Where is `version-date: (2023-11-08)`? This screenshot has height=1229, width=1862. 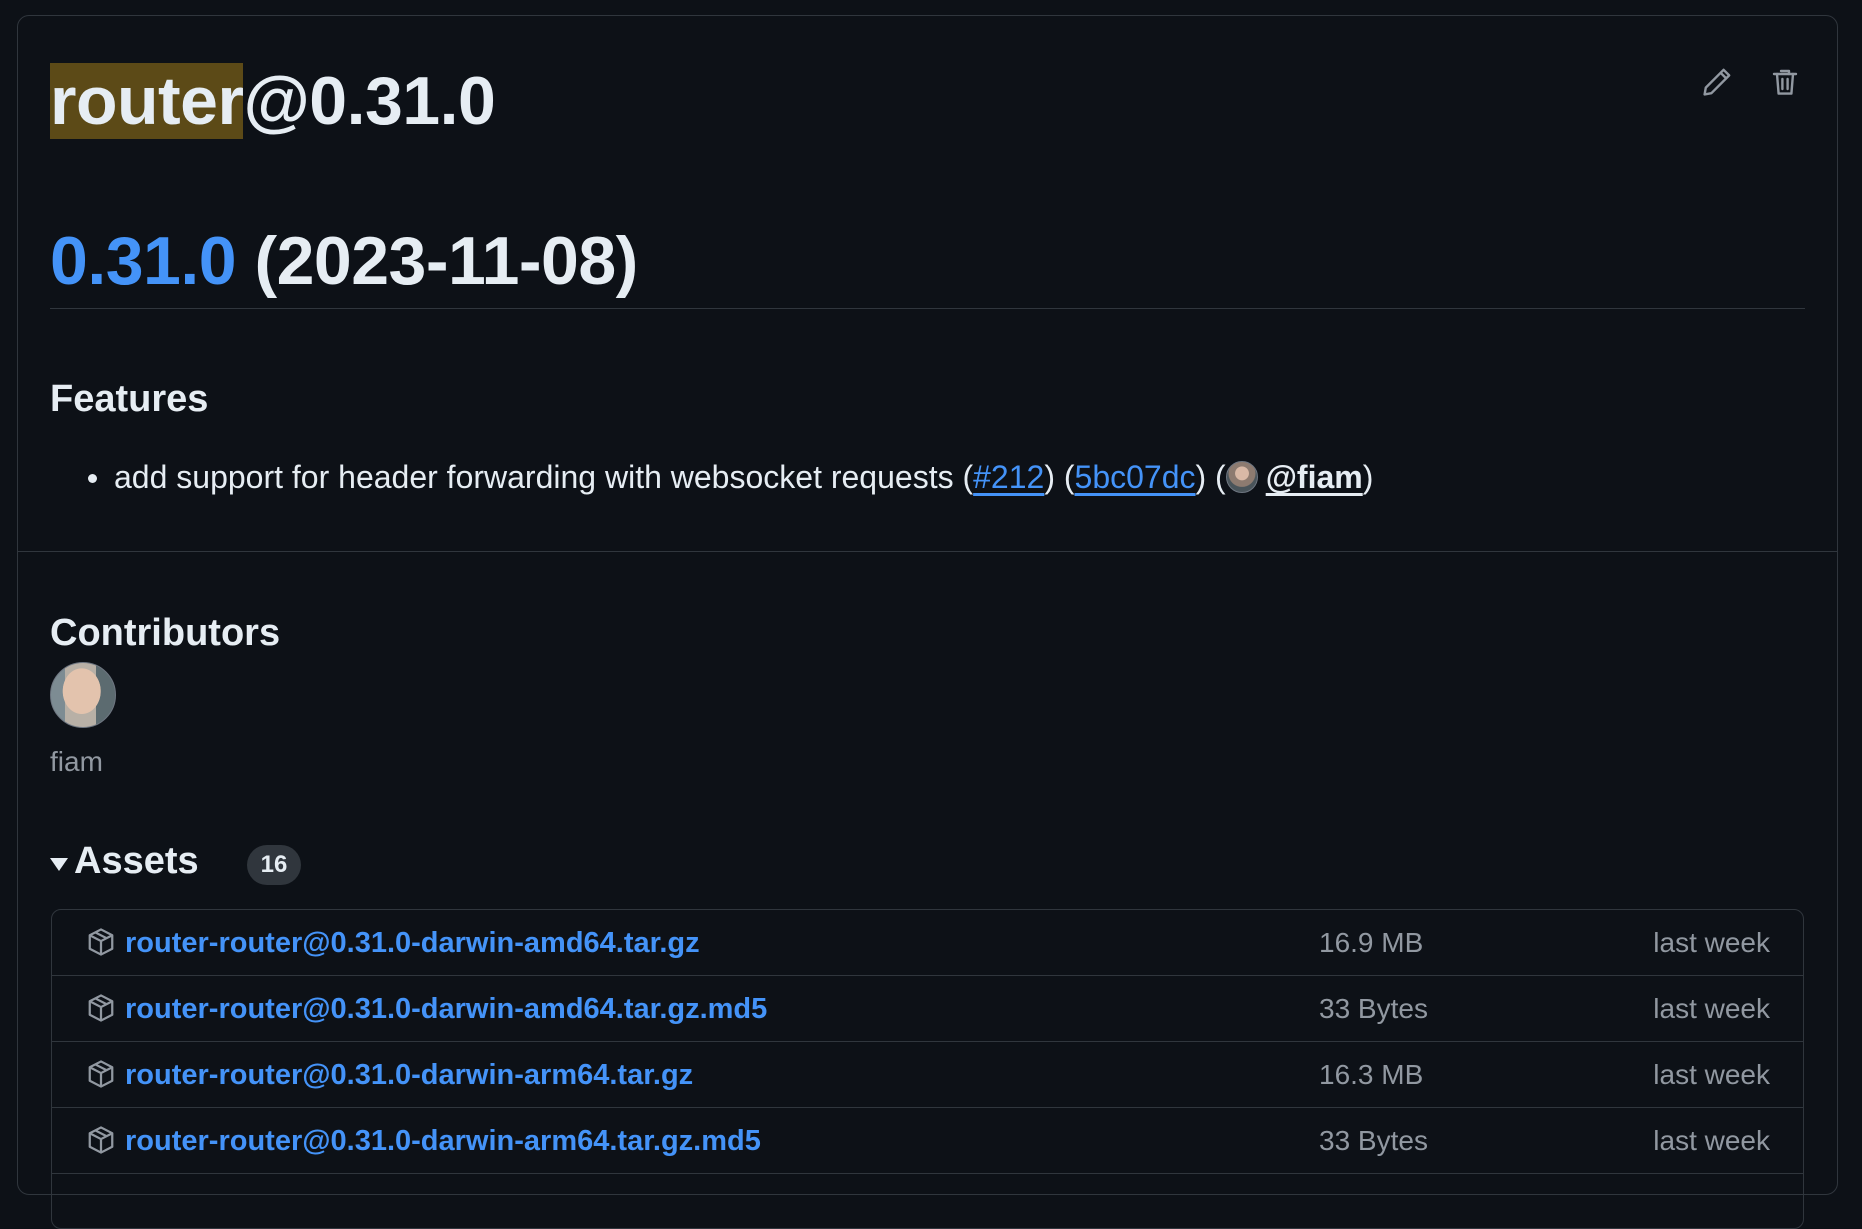 version-date: (2023-11-08) is located at coordinates (437, 261).